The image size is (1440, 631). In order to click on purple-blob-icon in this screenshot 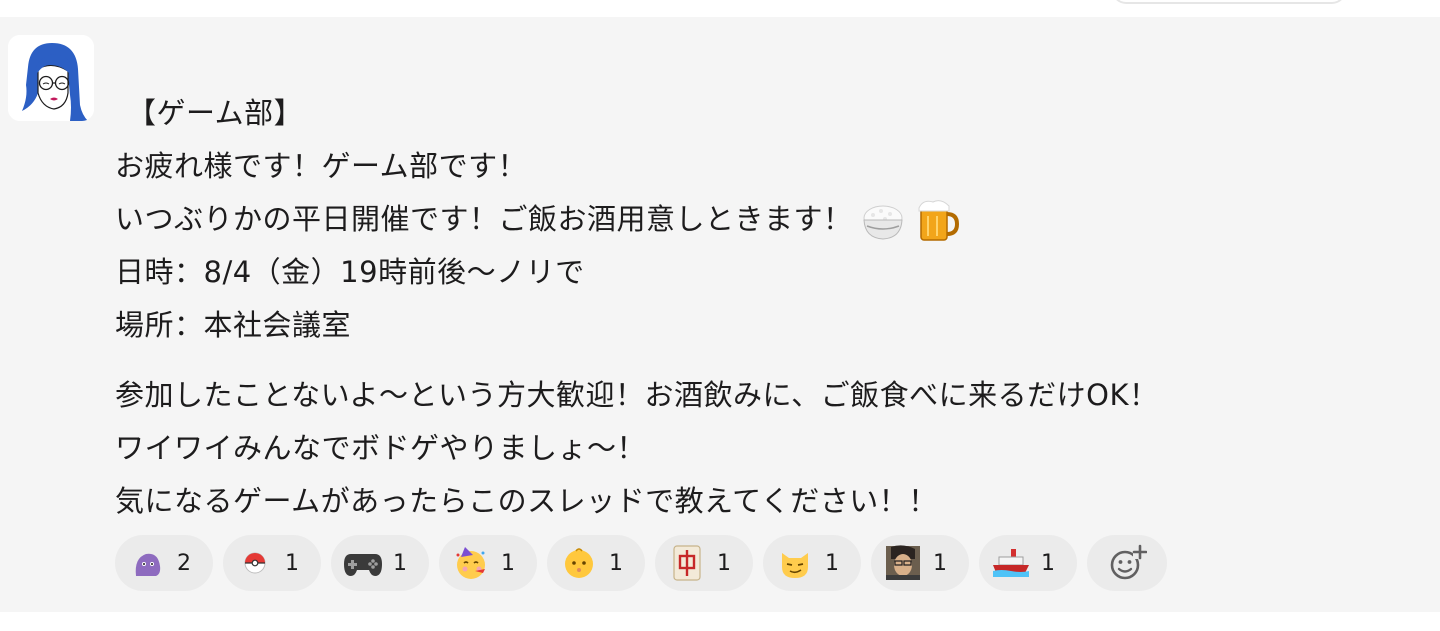, I will do `click(147, 563)`.